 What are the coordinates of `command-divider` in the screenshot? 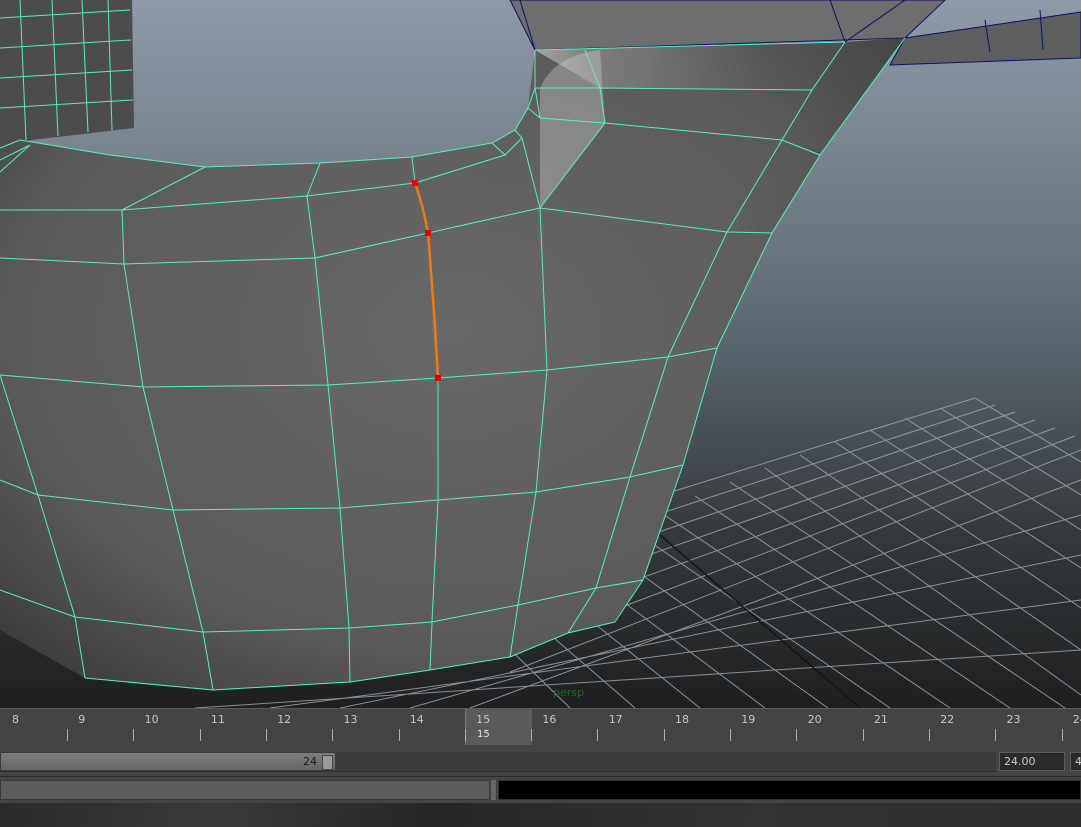 It's located at (493, 790).